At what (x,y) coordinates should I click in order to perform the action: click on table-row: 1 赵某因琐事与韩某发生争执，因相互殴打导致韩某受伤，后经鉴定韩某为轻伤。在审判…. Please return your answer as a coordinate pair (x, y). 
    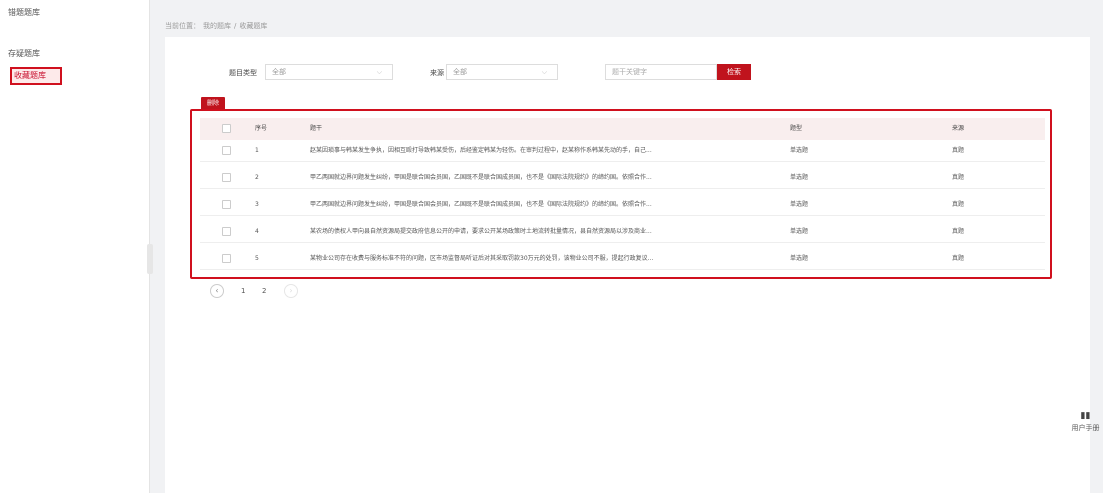
    Looking at the image, I should click on (622, 151).